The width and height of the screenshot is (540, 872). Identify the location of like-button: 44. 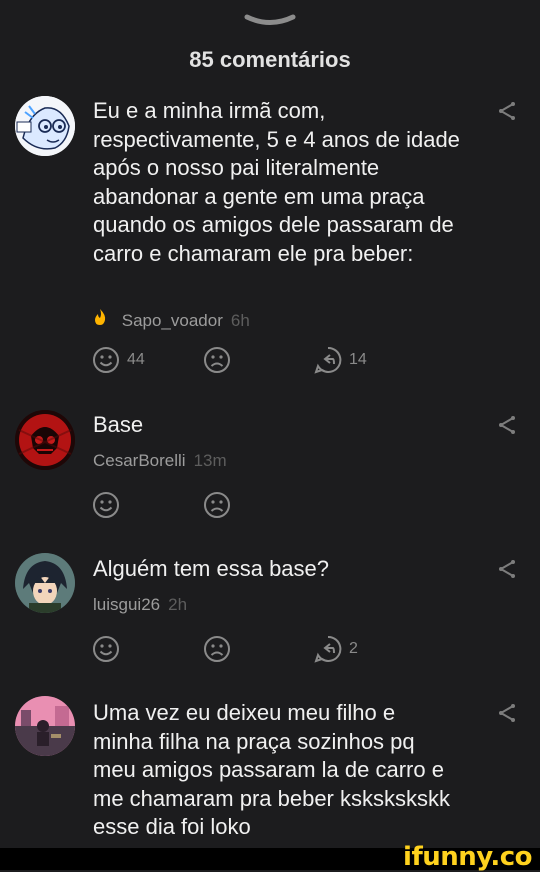
(118, 360).